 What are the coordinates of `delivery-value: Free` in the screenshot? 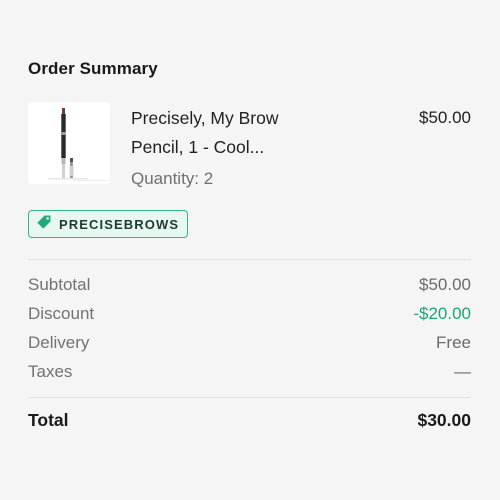 It's located at (453, 342).